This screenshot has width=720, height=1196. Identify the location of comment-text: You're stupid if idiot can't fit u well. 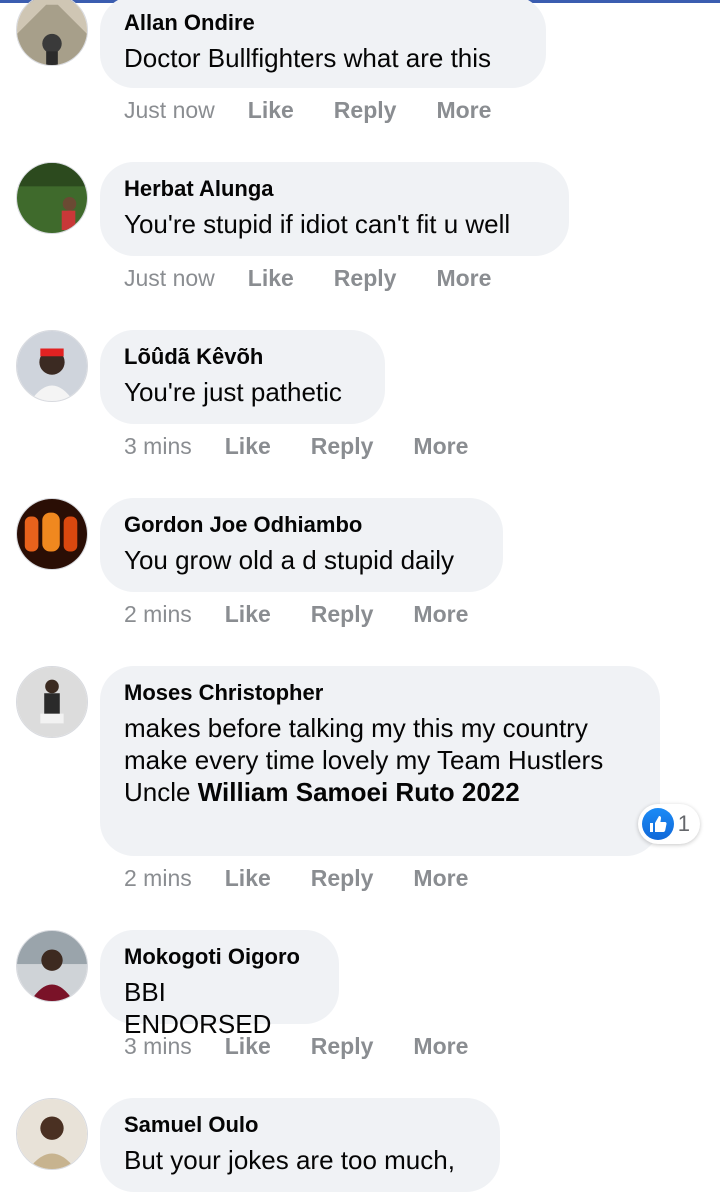
(317, 224).